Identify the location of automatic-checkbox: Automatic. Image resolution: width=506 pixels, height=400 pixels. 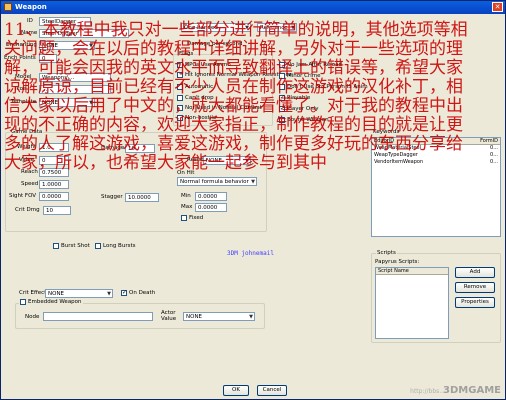
(195, 87).